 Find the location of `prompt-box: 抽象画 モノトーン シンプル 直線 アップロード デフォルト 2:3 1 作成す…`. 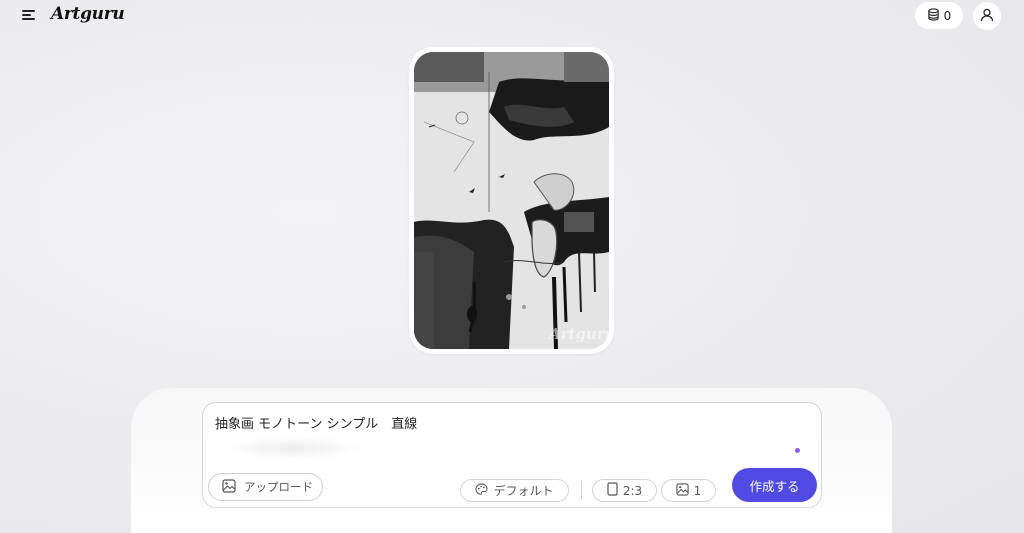

prompt-box: 抽象画 モノトーン シンプル 直線 アップロード デフォルト 2:3 1 作成す… is located at coordinates (512, 455).